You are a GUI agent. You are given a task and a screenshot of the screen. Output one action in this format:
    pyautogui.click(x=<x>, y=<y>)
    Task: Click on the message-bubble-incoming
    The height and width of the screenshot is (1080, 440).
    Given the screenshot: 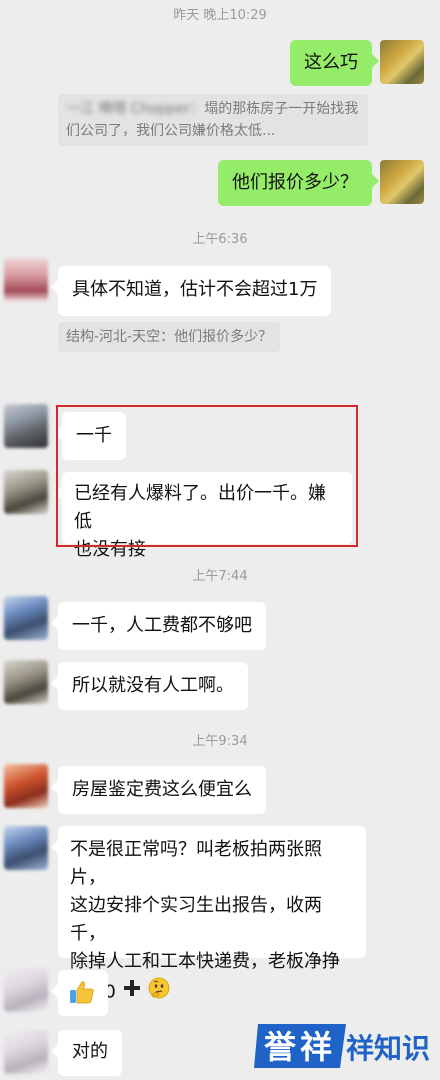 What is the action you would take?
    pyautogui.click(x=79, y=993)
    